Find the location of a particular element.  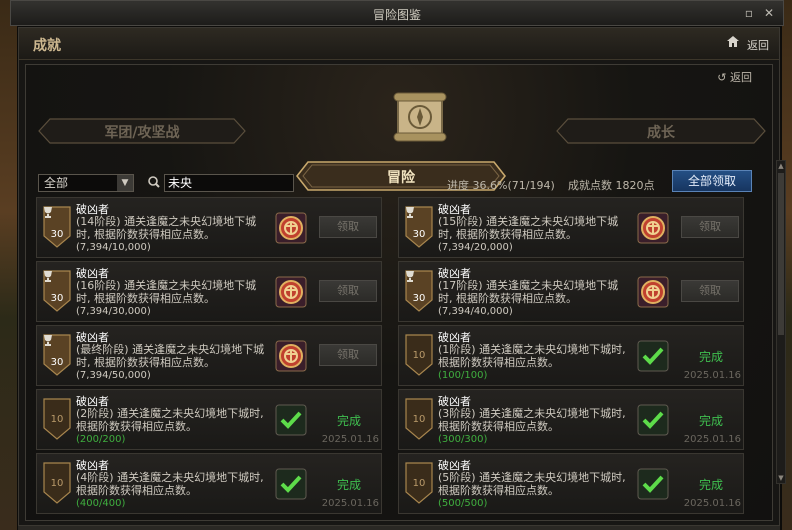

achievement-description: (1阶段) 通关逢魔之未央幻境地下城时, 根据阶数获得相应点数。 is located at coordinates (532, 356).